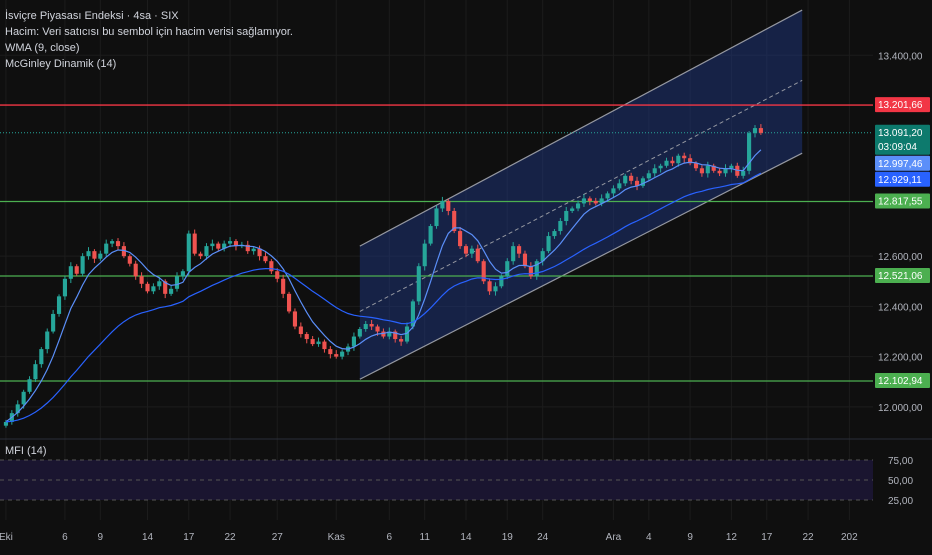  I want to click on mfi-pane, so click(436, 480).